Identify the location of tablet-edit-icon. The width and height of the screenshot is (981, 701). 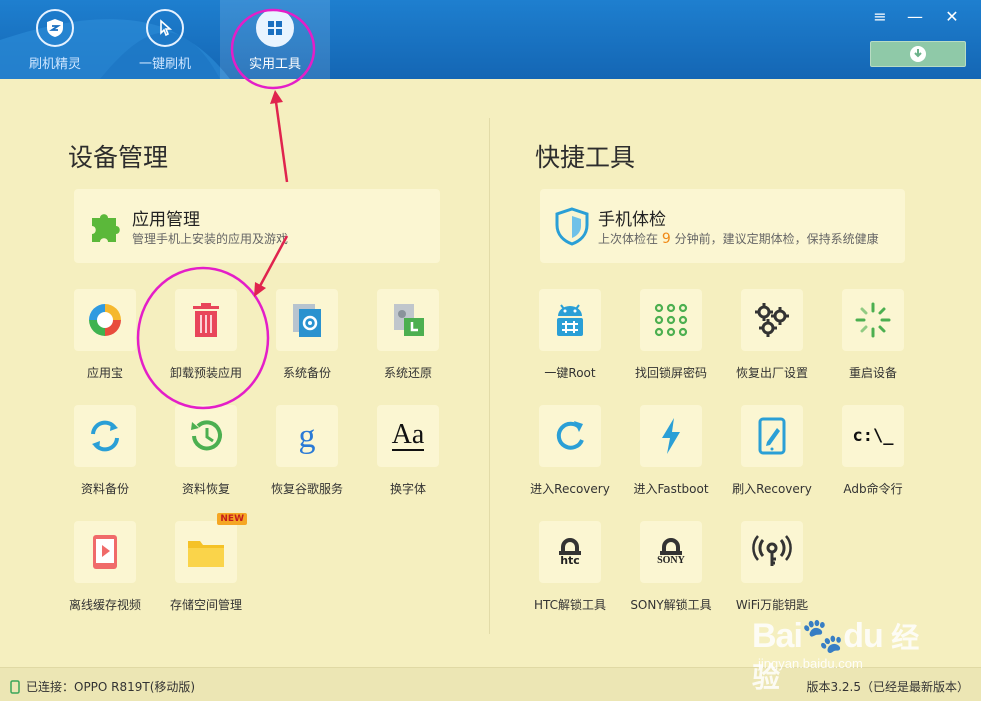
(772, 436).